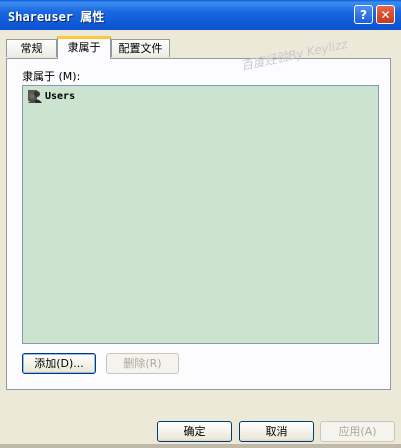 This screenshot has width=401, height=448. What do you see at coordinates (51, 76) in the screenshot?
I see `member-of-label: 隶属于 (M):` at bounding box center [51, 76].